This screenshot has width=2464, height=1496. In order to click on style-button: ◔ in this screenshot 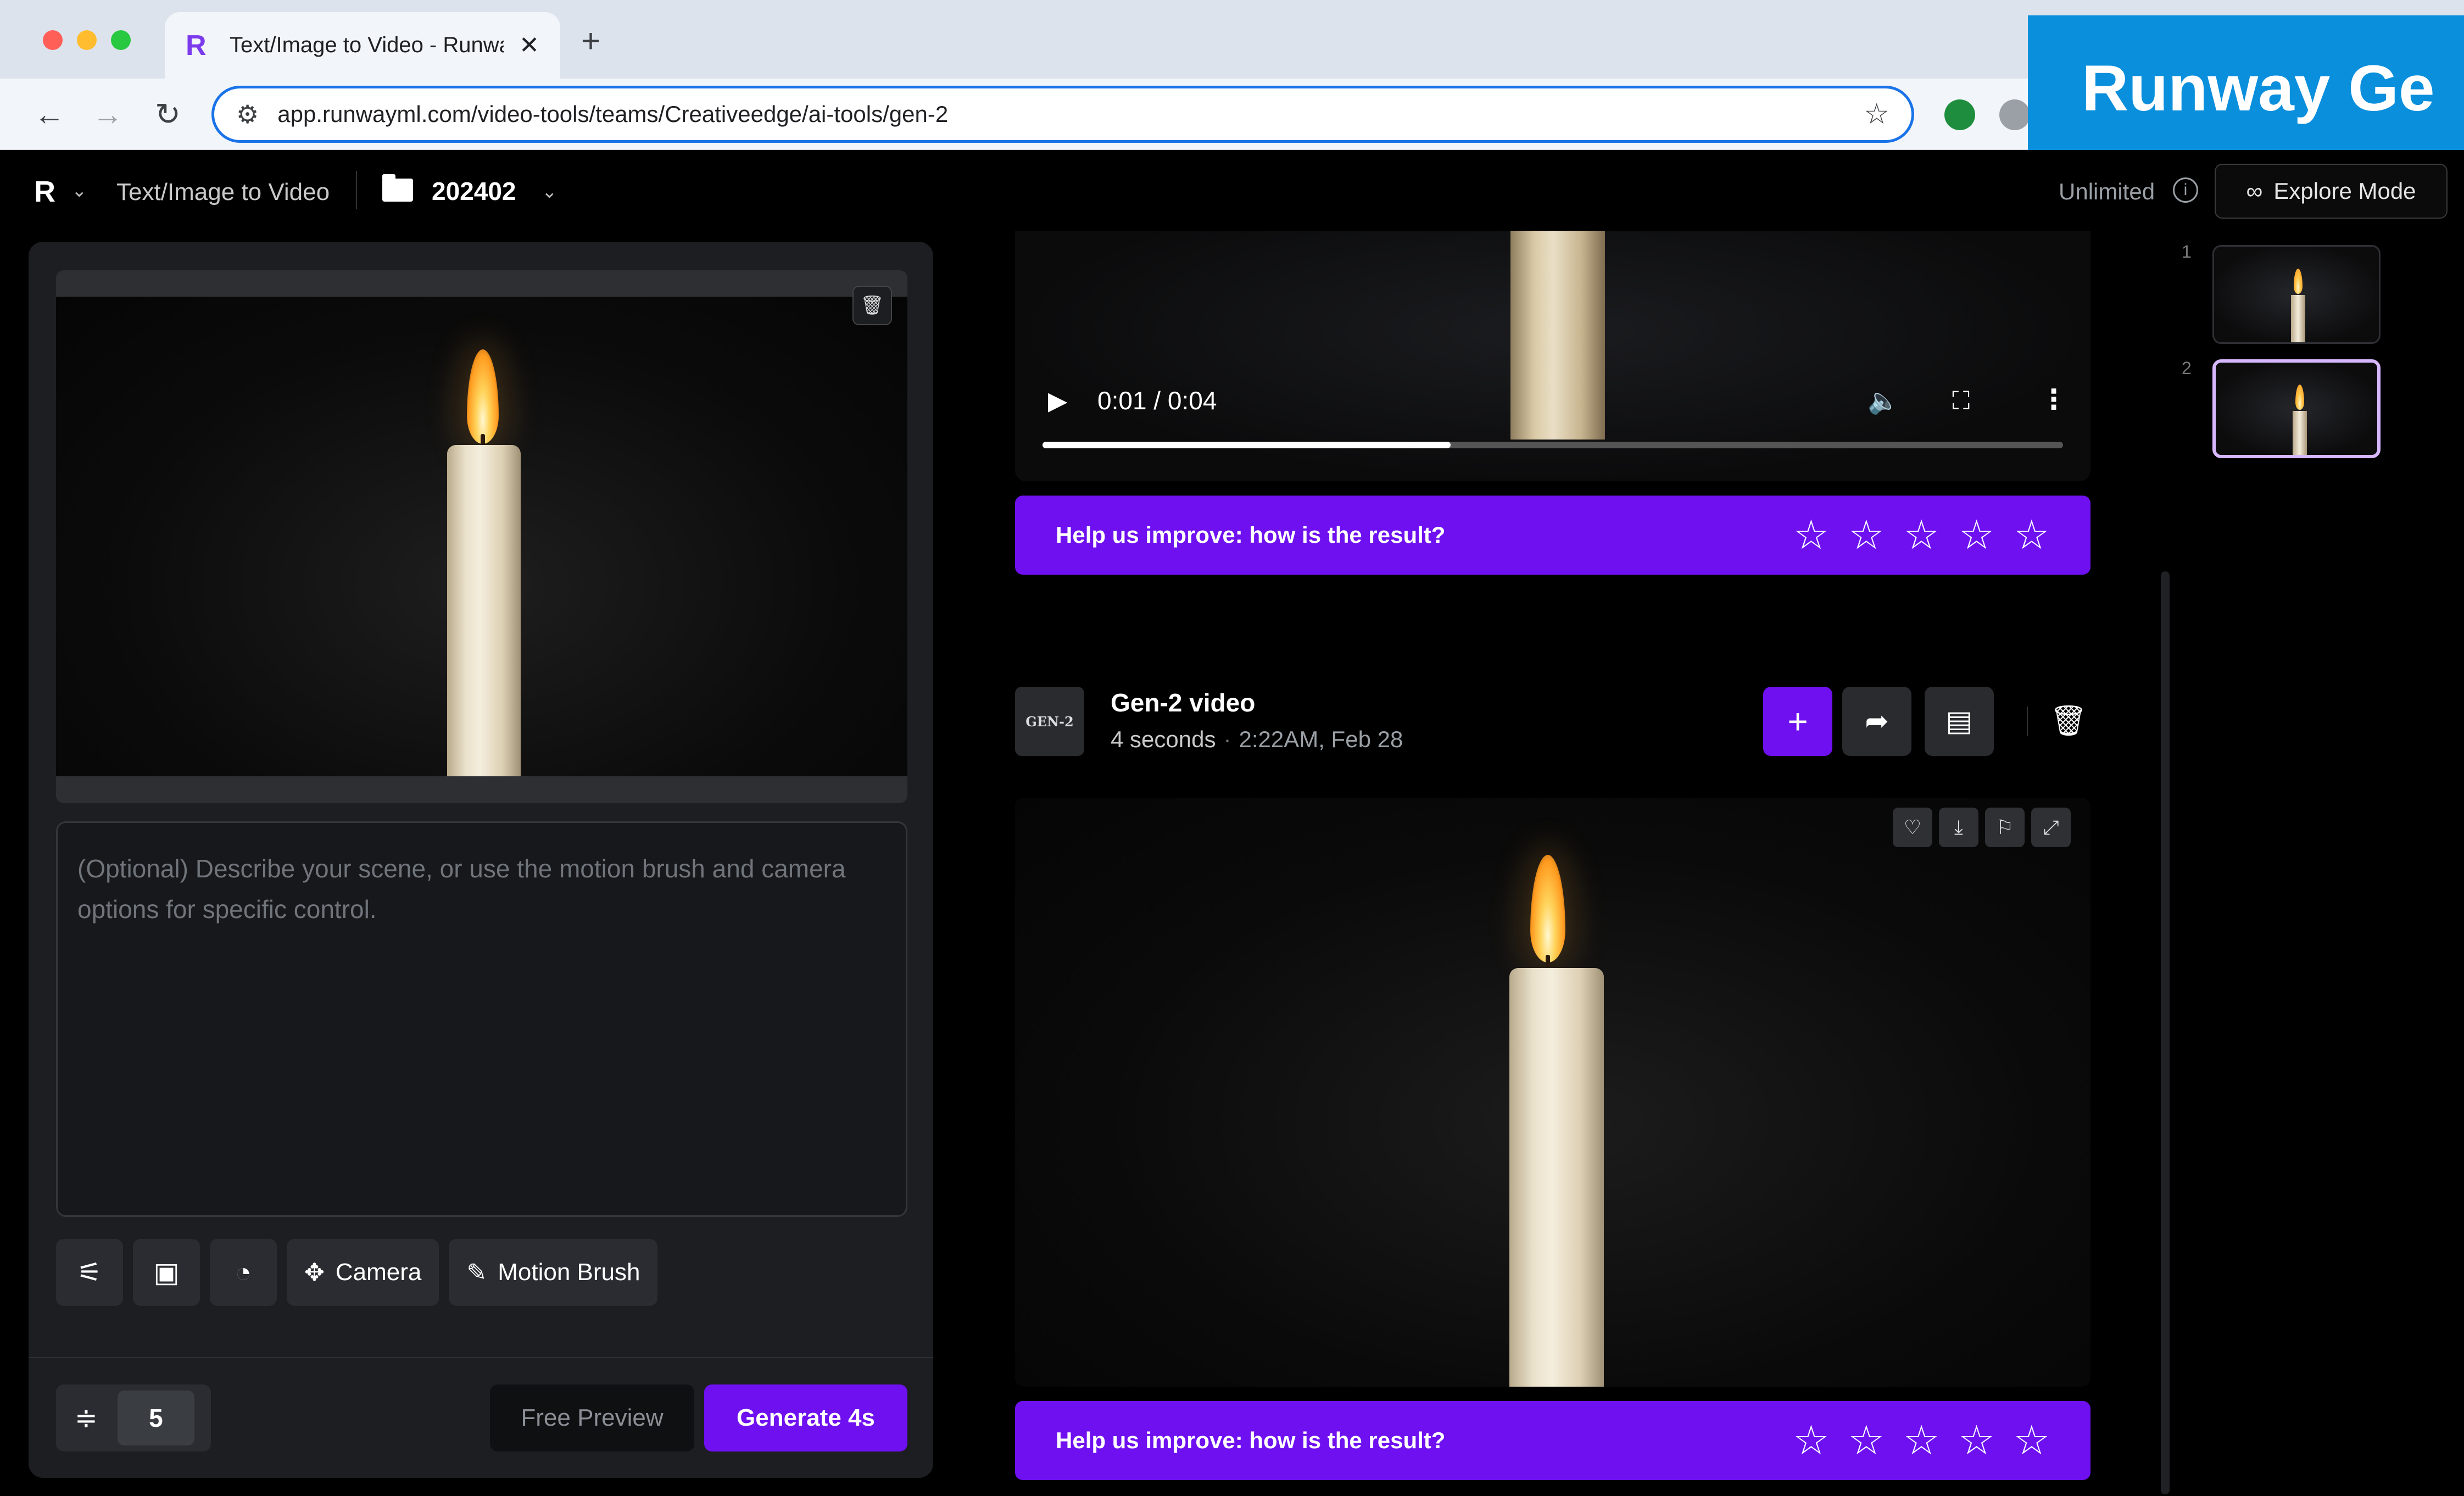, I will do `click(244, 1272)`.